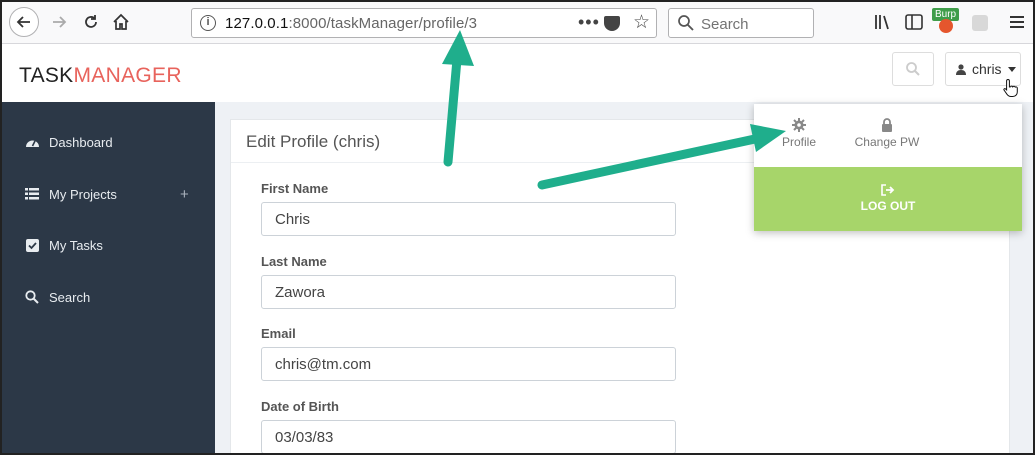 The width and height of the screenshot is (1035, 455). I want to click on reload-button, so click(91, 22).